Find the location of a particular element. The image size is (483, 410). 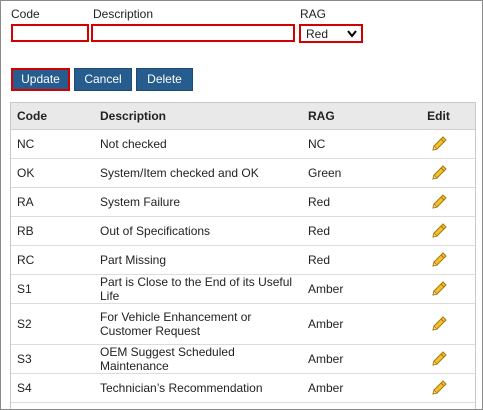

cancel-button: Cancel is located at coordinates (103, 79).